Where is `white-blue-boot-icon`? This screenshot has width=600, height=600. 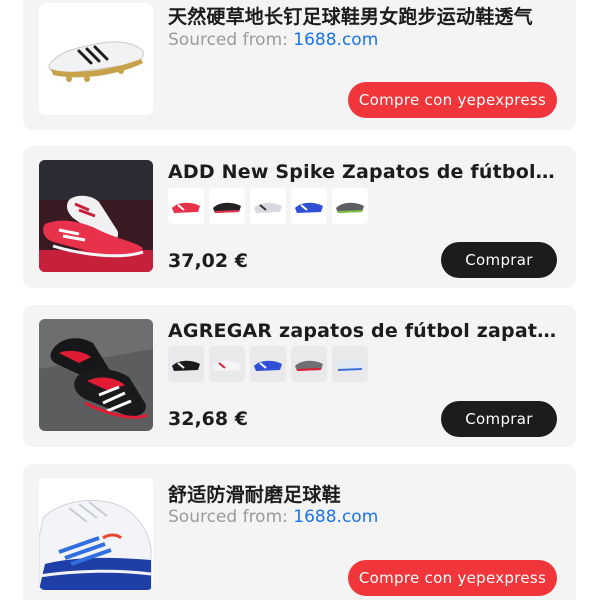 white-blue-boot-icon is located at coordinates (350, 365).